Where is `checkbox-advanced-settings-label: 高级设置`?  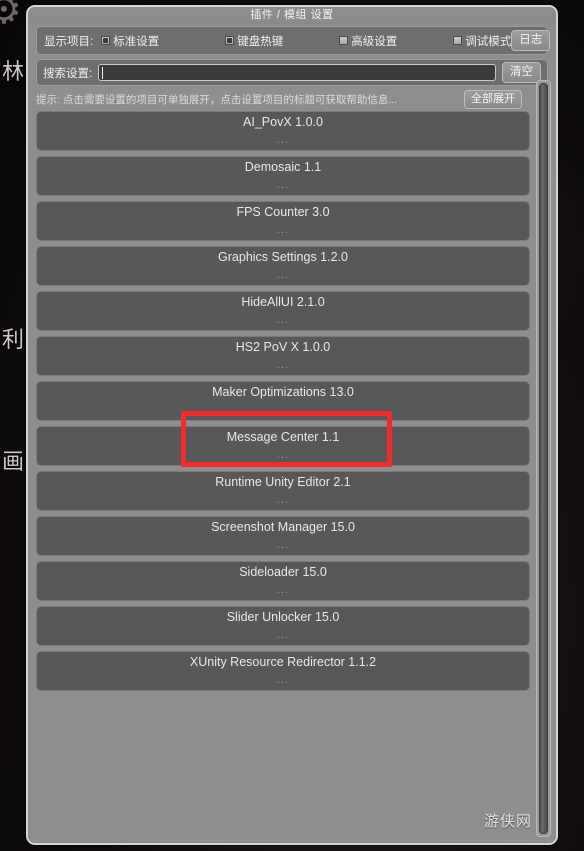
checkbox-advanced-settings-label: 高级设置 is located at coordinates (374, 41).